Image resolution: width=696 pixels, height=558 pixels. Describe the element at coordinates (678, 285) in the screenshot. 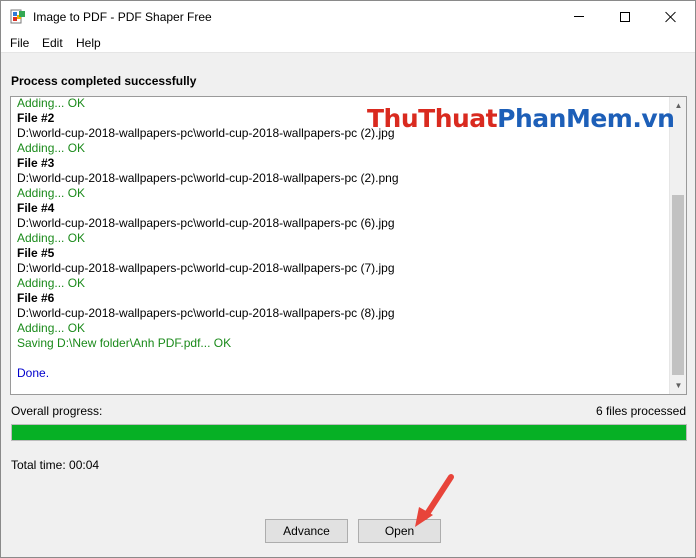

I see `scrollbar-thumb` at that location.